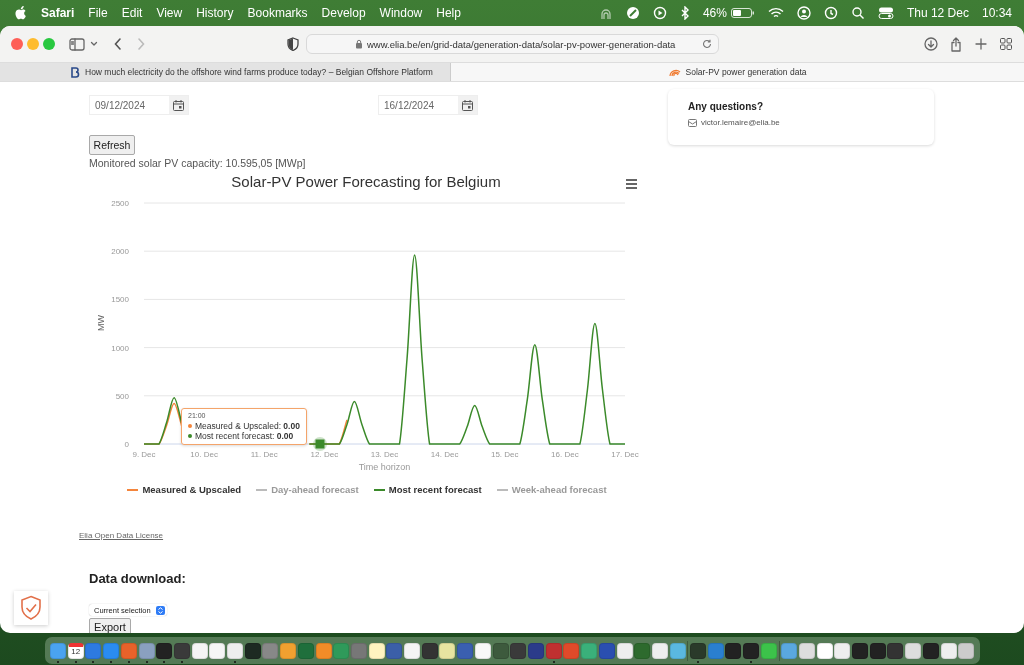 The width and height of the screenshot is (1024, 665). I want to click on battery-percentage: 46%, so click(714, 13).